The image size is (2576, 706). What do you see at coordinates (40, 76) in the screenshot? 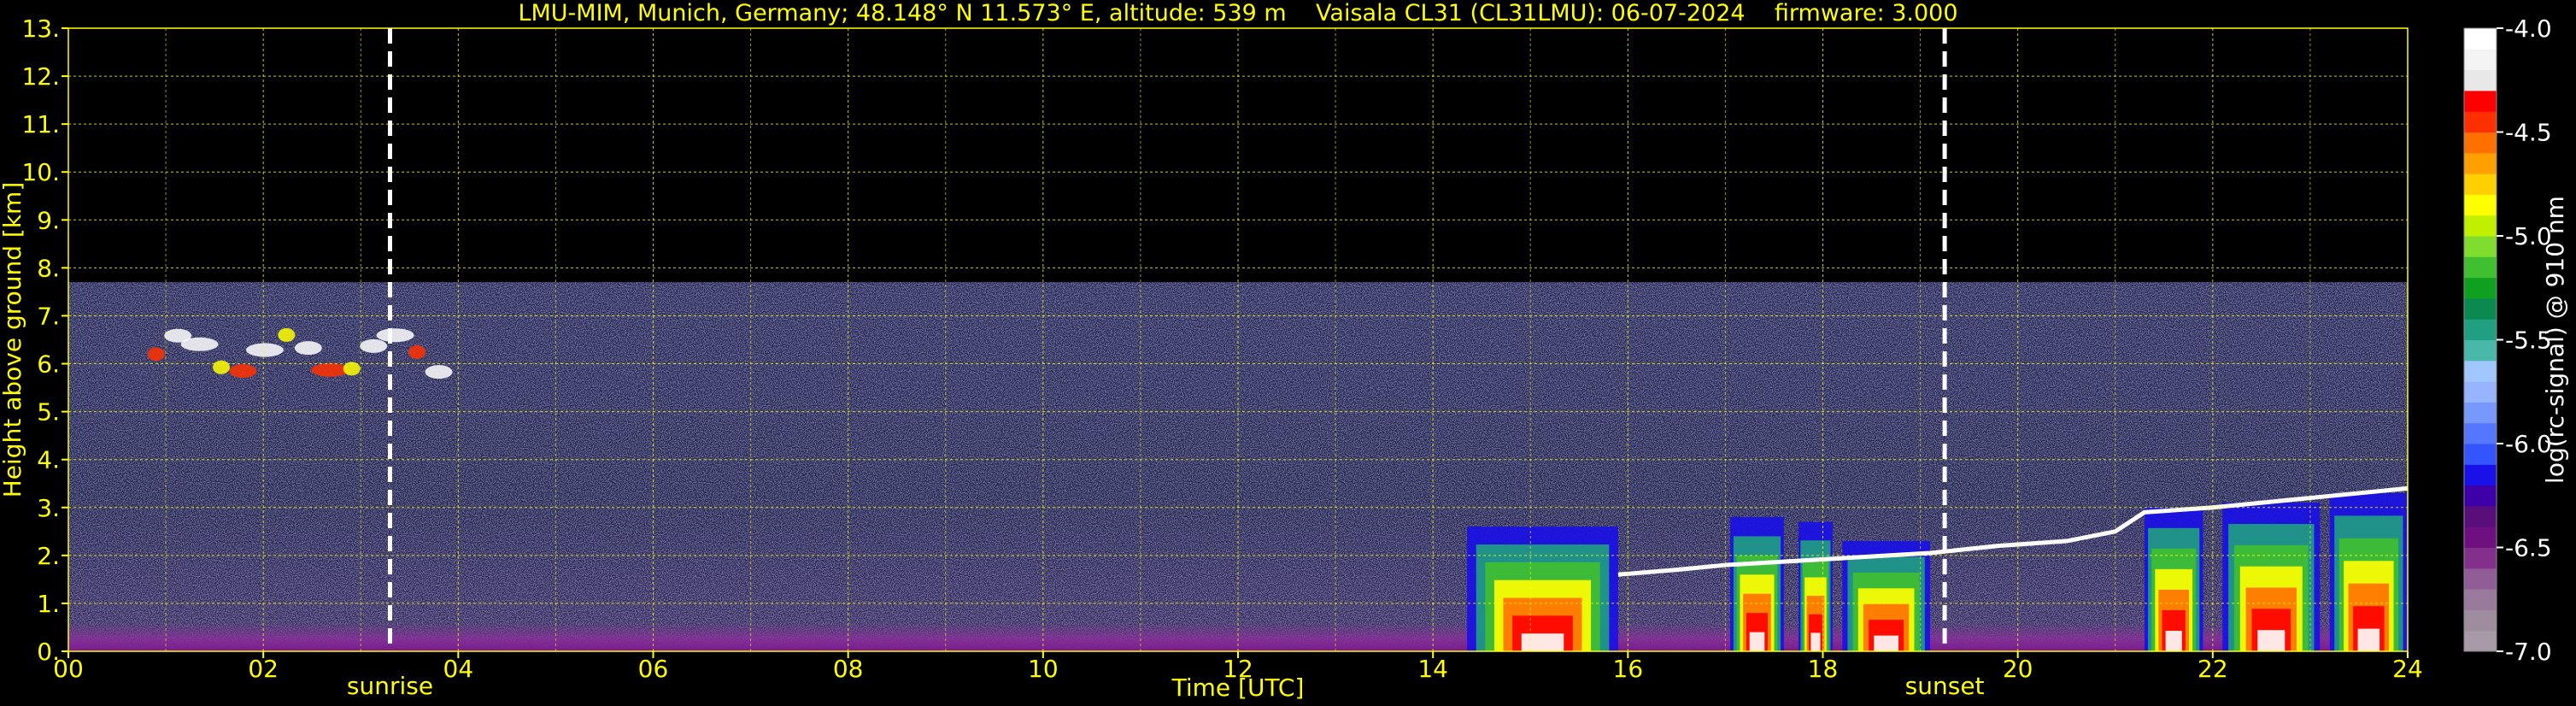
I see `y-tick-label: 12.` at bounding box center [40, 76].